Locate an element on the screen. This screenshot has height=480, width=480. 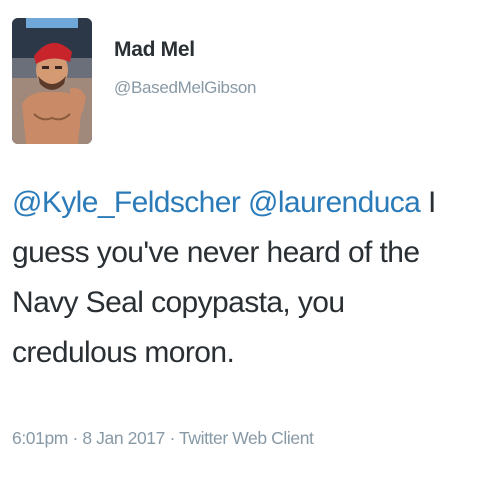
tweet-time: 6:01pm is located at coordinates (40, 438).